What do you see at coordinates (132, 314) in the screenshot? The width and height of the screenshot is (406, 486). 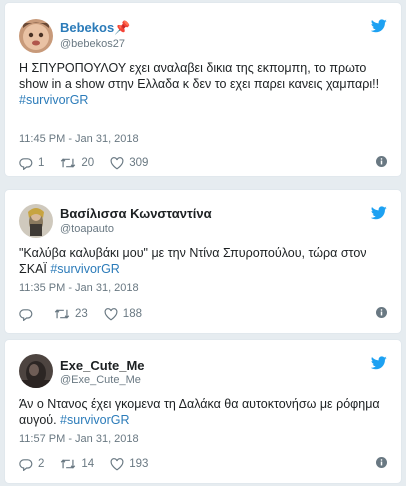 I see `like-count: 188` at bounding box center [132, 314].